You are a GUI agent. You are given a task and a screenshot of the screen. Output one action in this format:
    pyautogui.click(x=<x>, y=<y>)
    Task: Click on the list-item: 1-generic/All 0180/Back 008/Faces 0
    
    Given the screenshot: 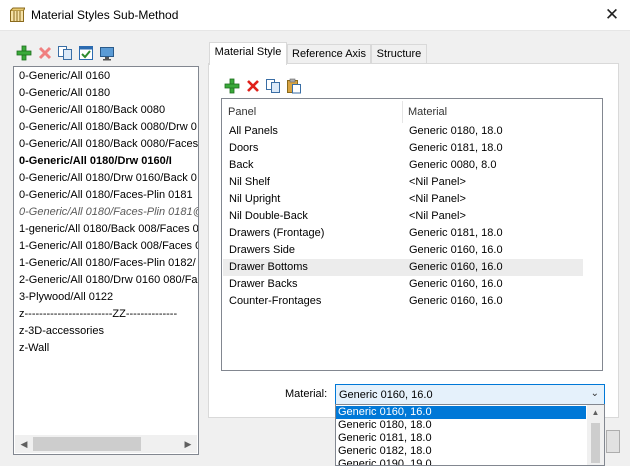 What is the action you would take?
    pyautogui.click(x=108, y=229)
    